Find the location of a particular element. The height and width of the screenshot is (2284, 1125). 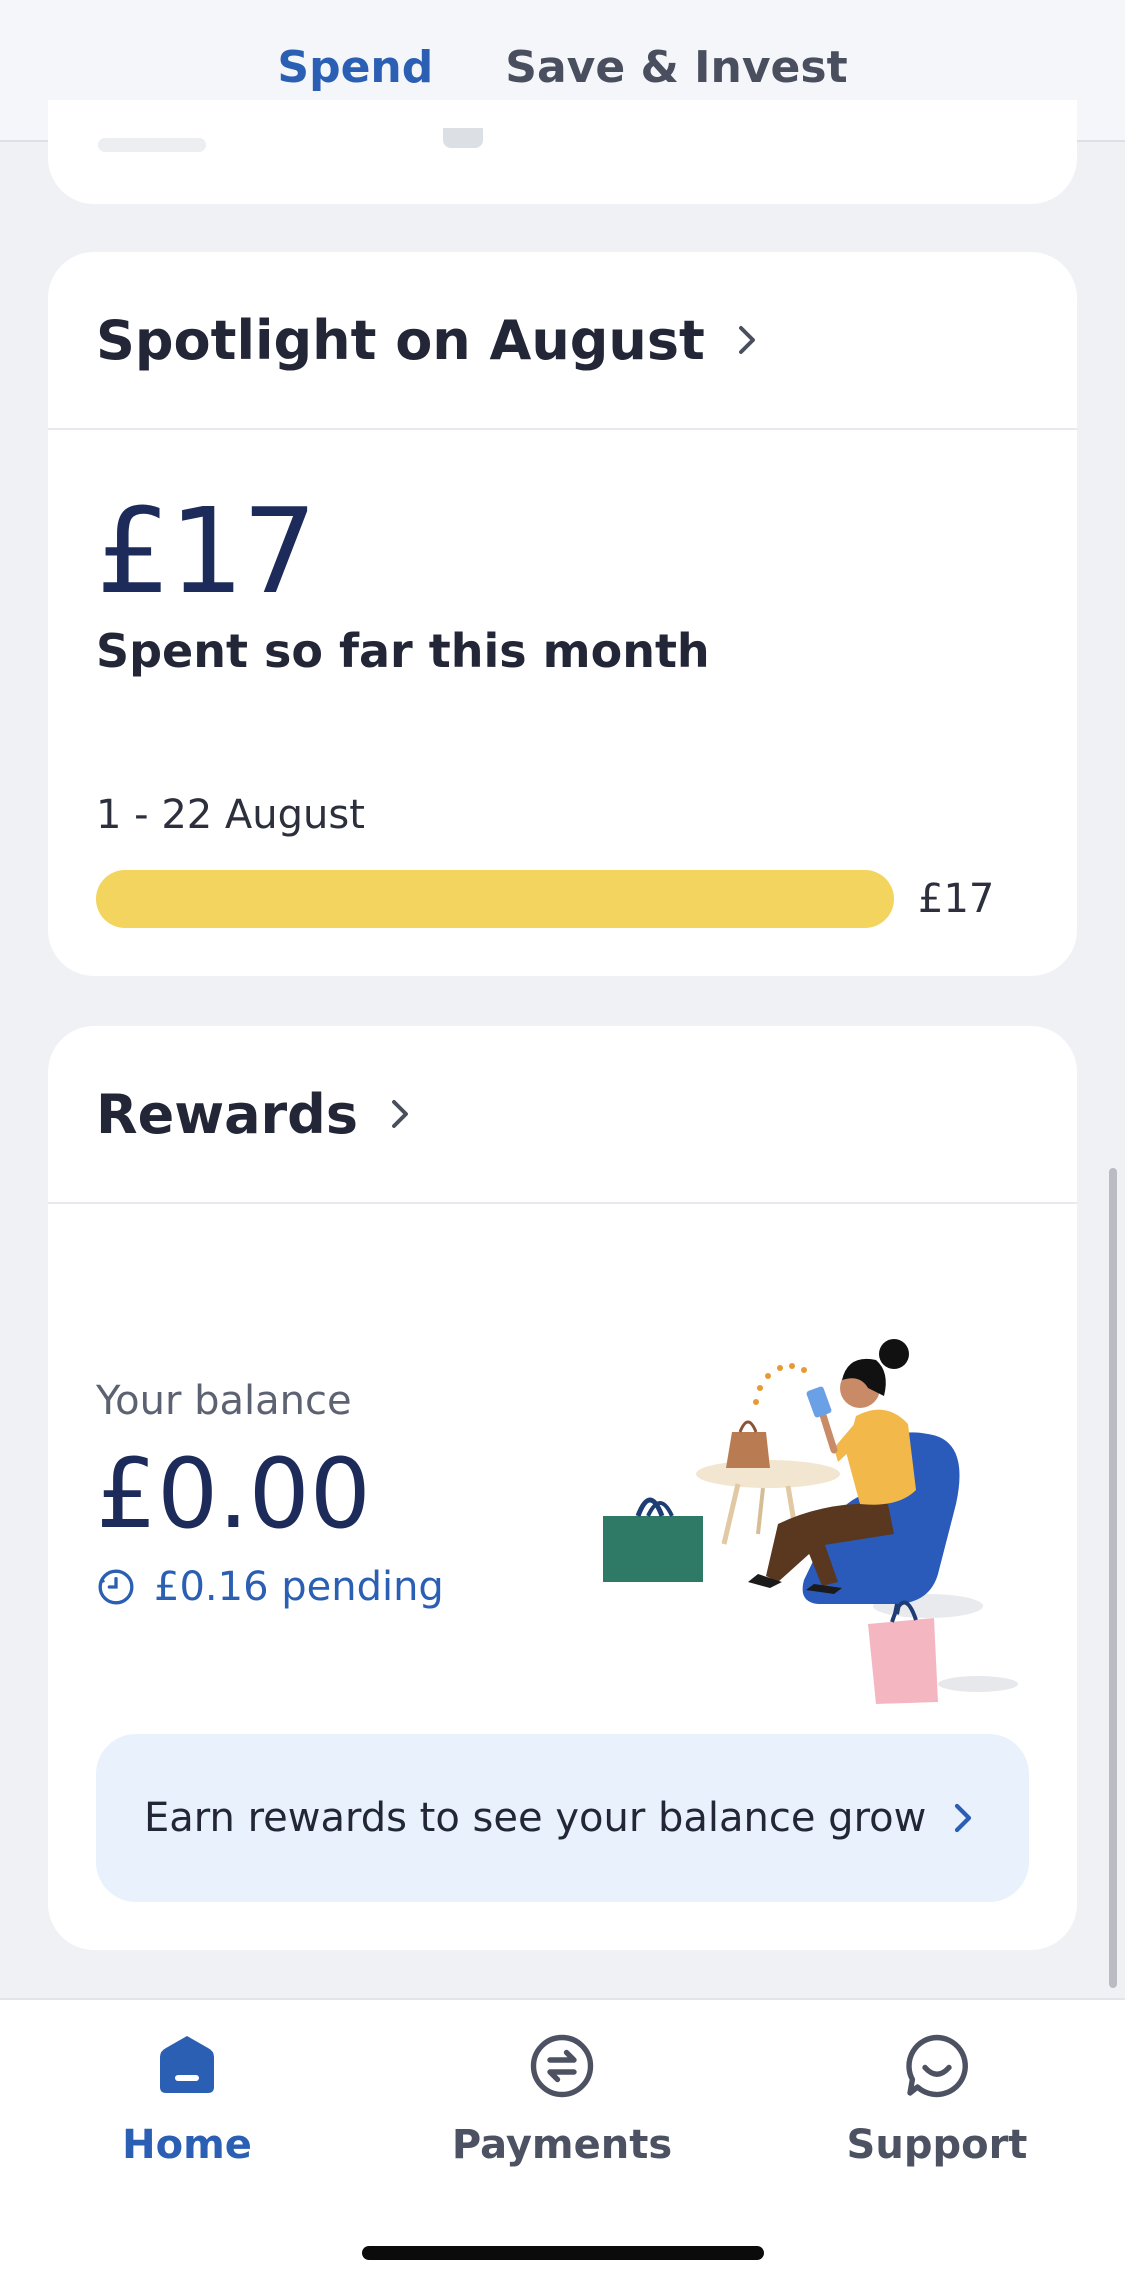

pending-text: £0.16 pending is located at coordinates (299, 1587).